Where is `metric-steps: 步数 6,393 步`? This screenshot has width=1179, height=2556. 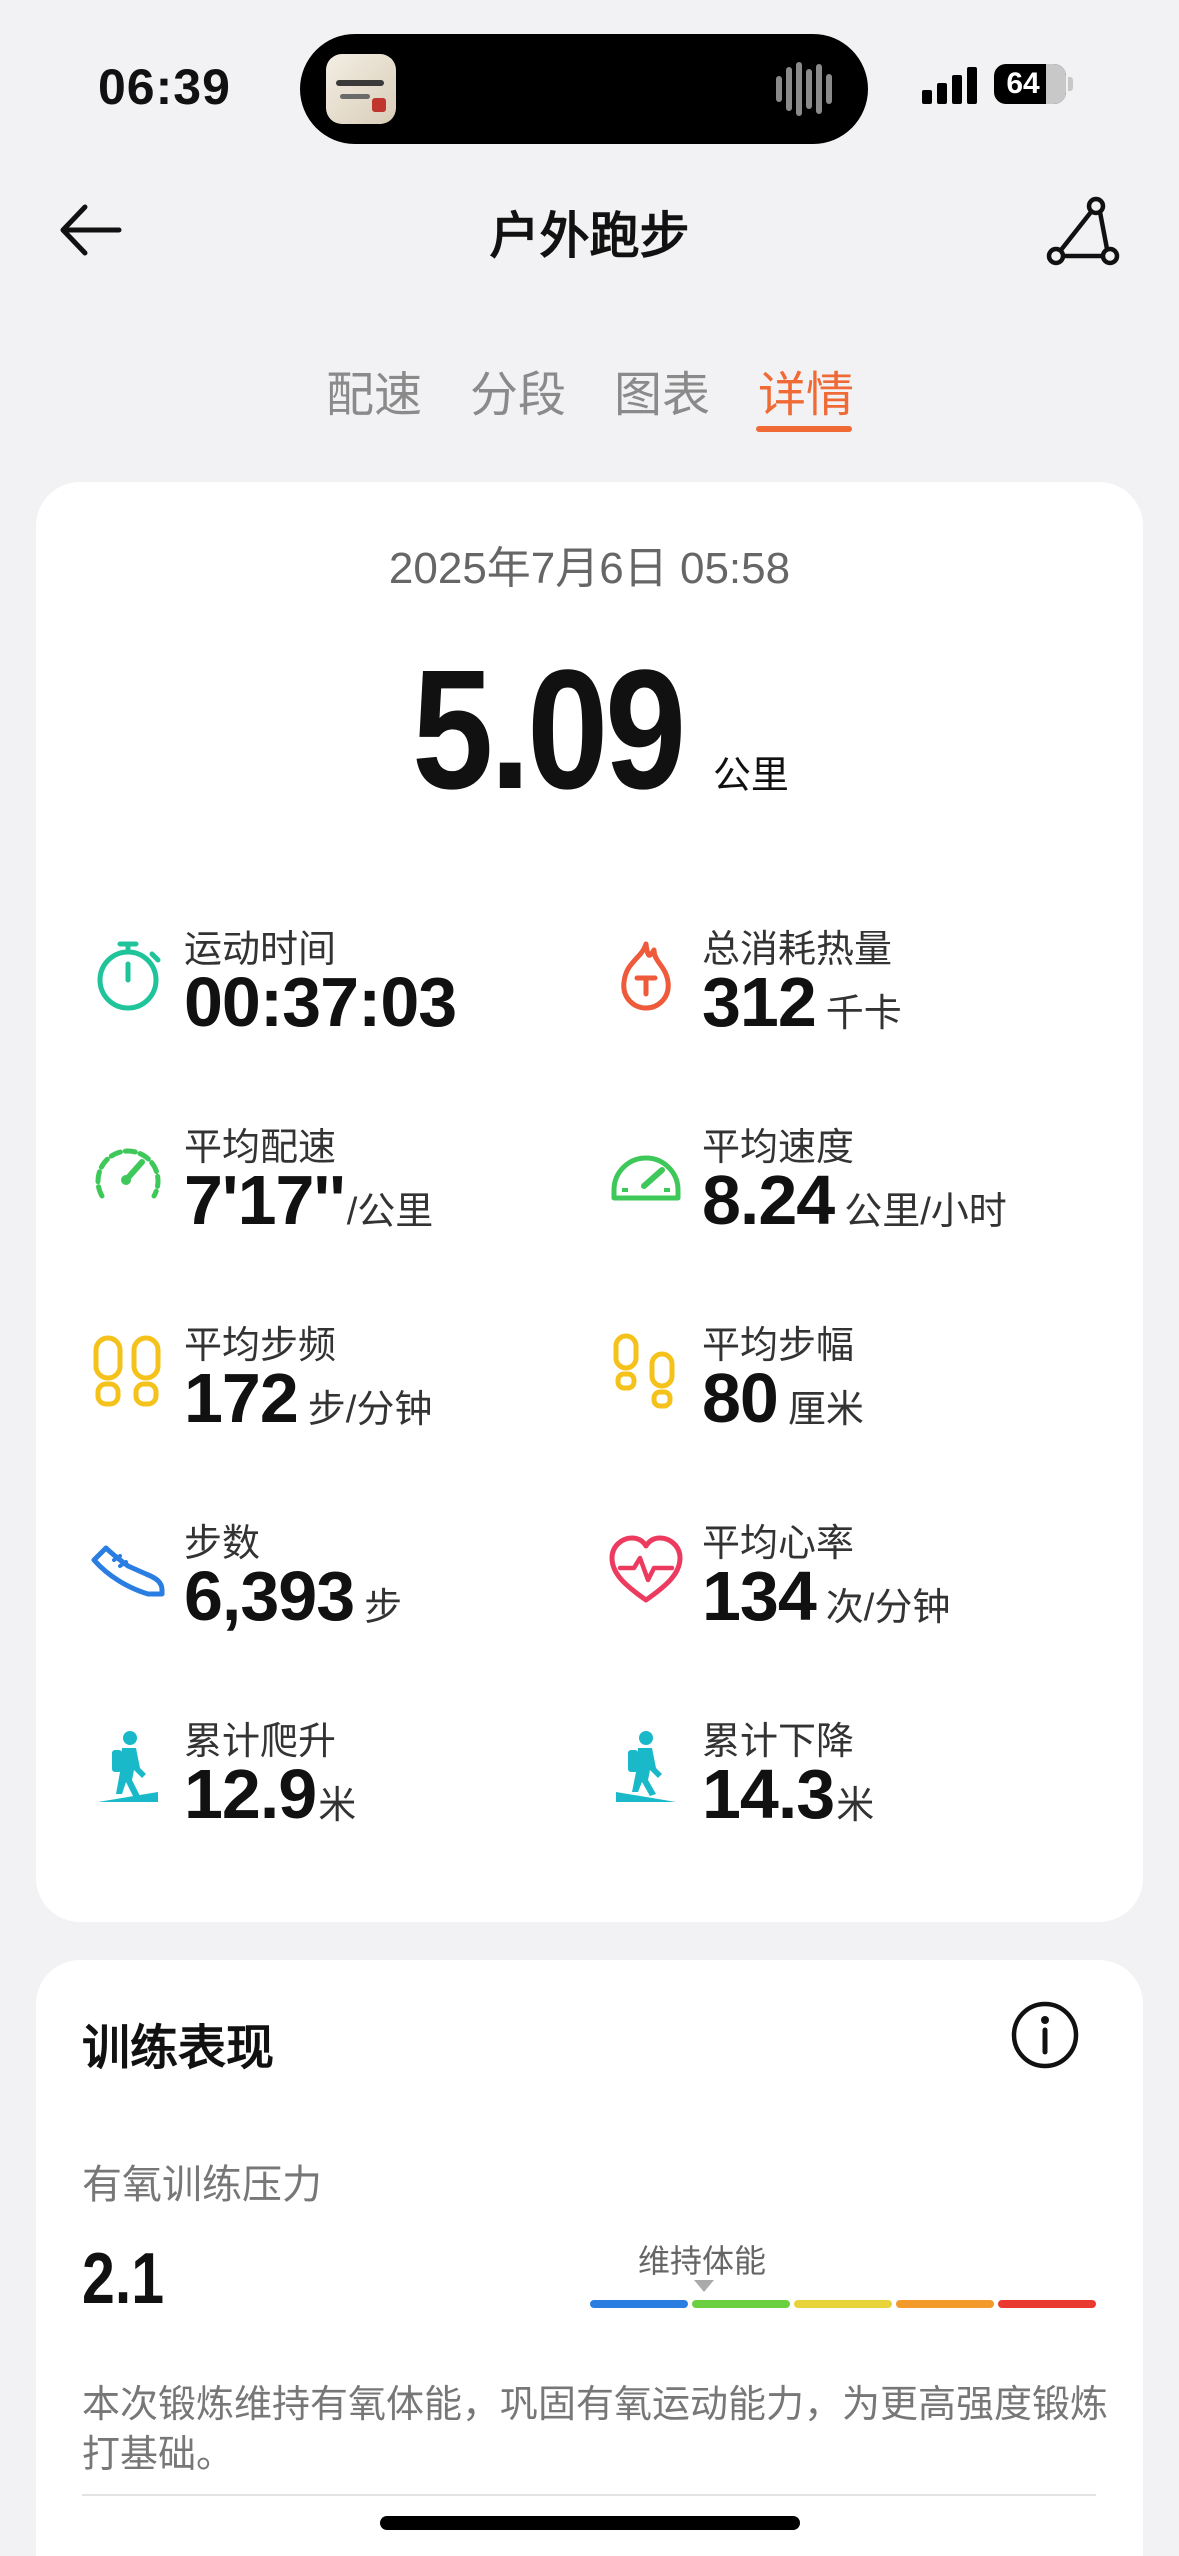
metric-steps: 步数 6,393 步 is located at coordinates (338, 1582).